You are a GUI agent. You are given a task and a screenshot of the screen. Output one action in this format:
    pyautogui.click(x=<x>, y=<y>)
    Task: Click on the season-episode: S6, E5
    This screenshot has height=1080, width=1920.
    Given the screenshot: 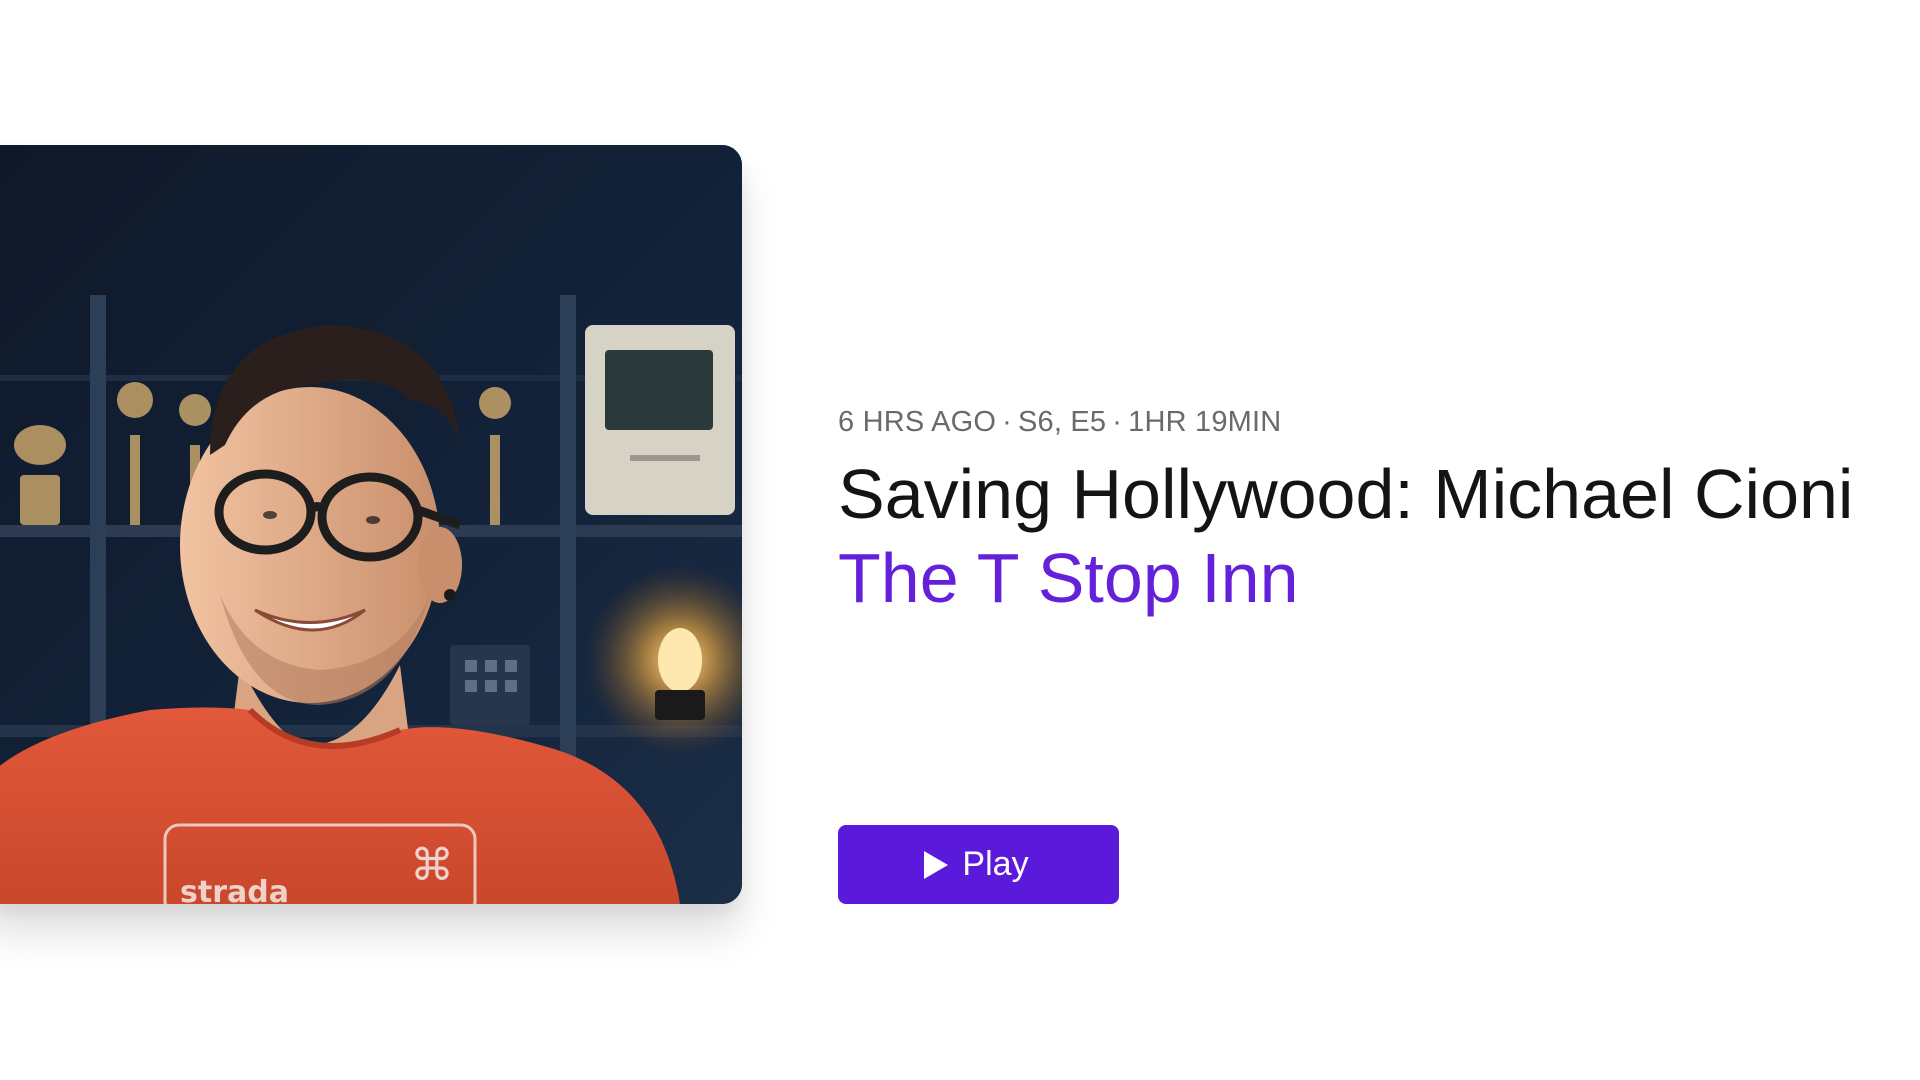 What is the action you would take?
    pyautogui.click(x=1062, y=422)
    